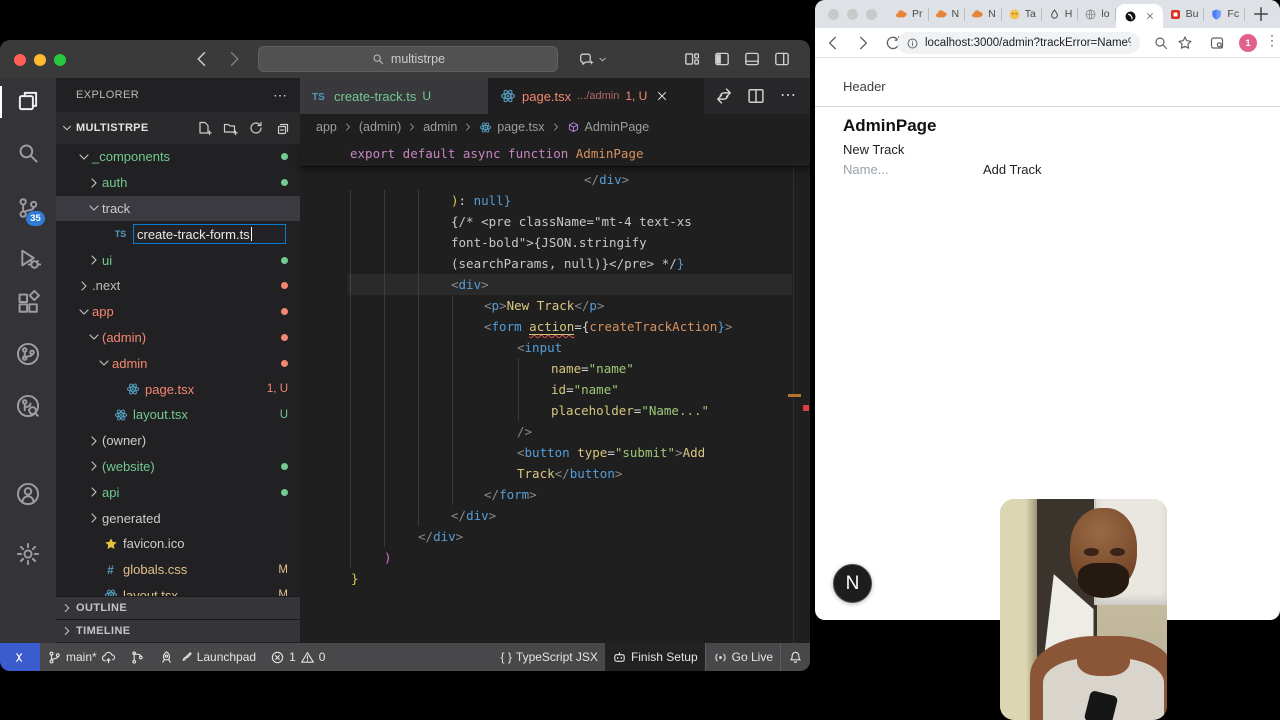 The image size is (1280, 720). Describe the element at coordinates (256, 128) in the screenshot. I see `refresh-icon` at that location.